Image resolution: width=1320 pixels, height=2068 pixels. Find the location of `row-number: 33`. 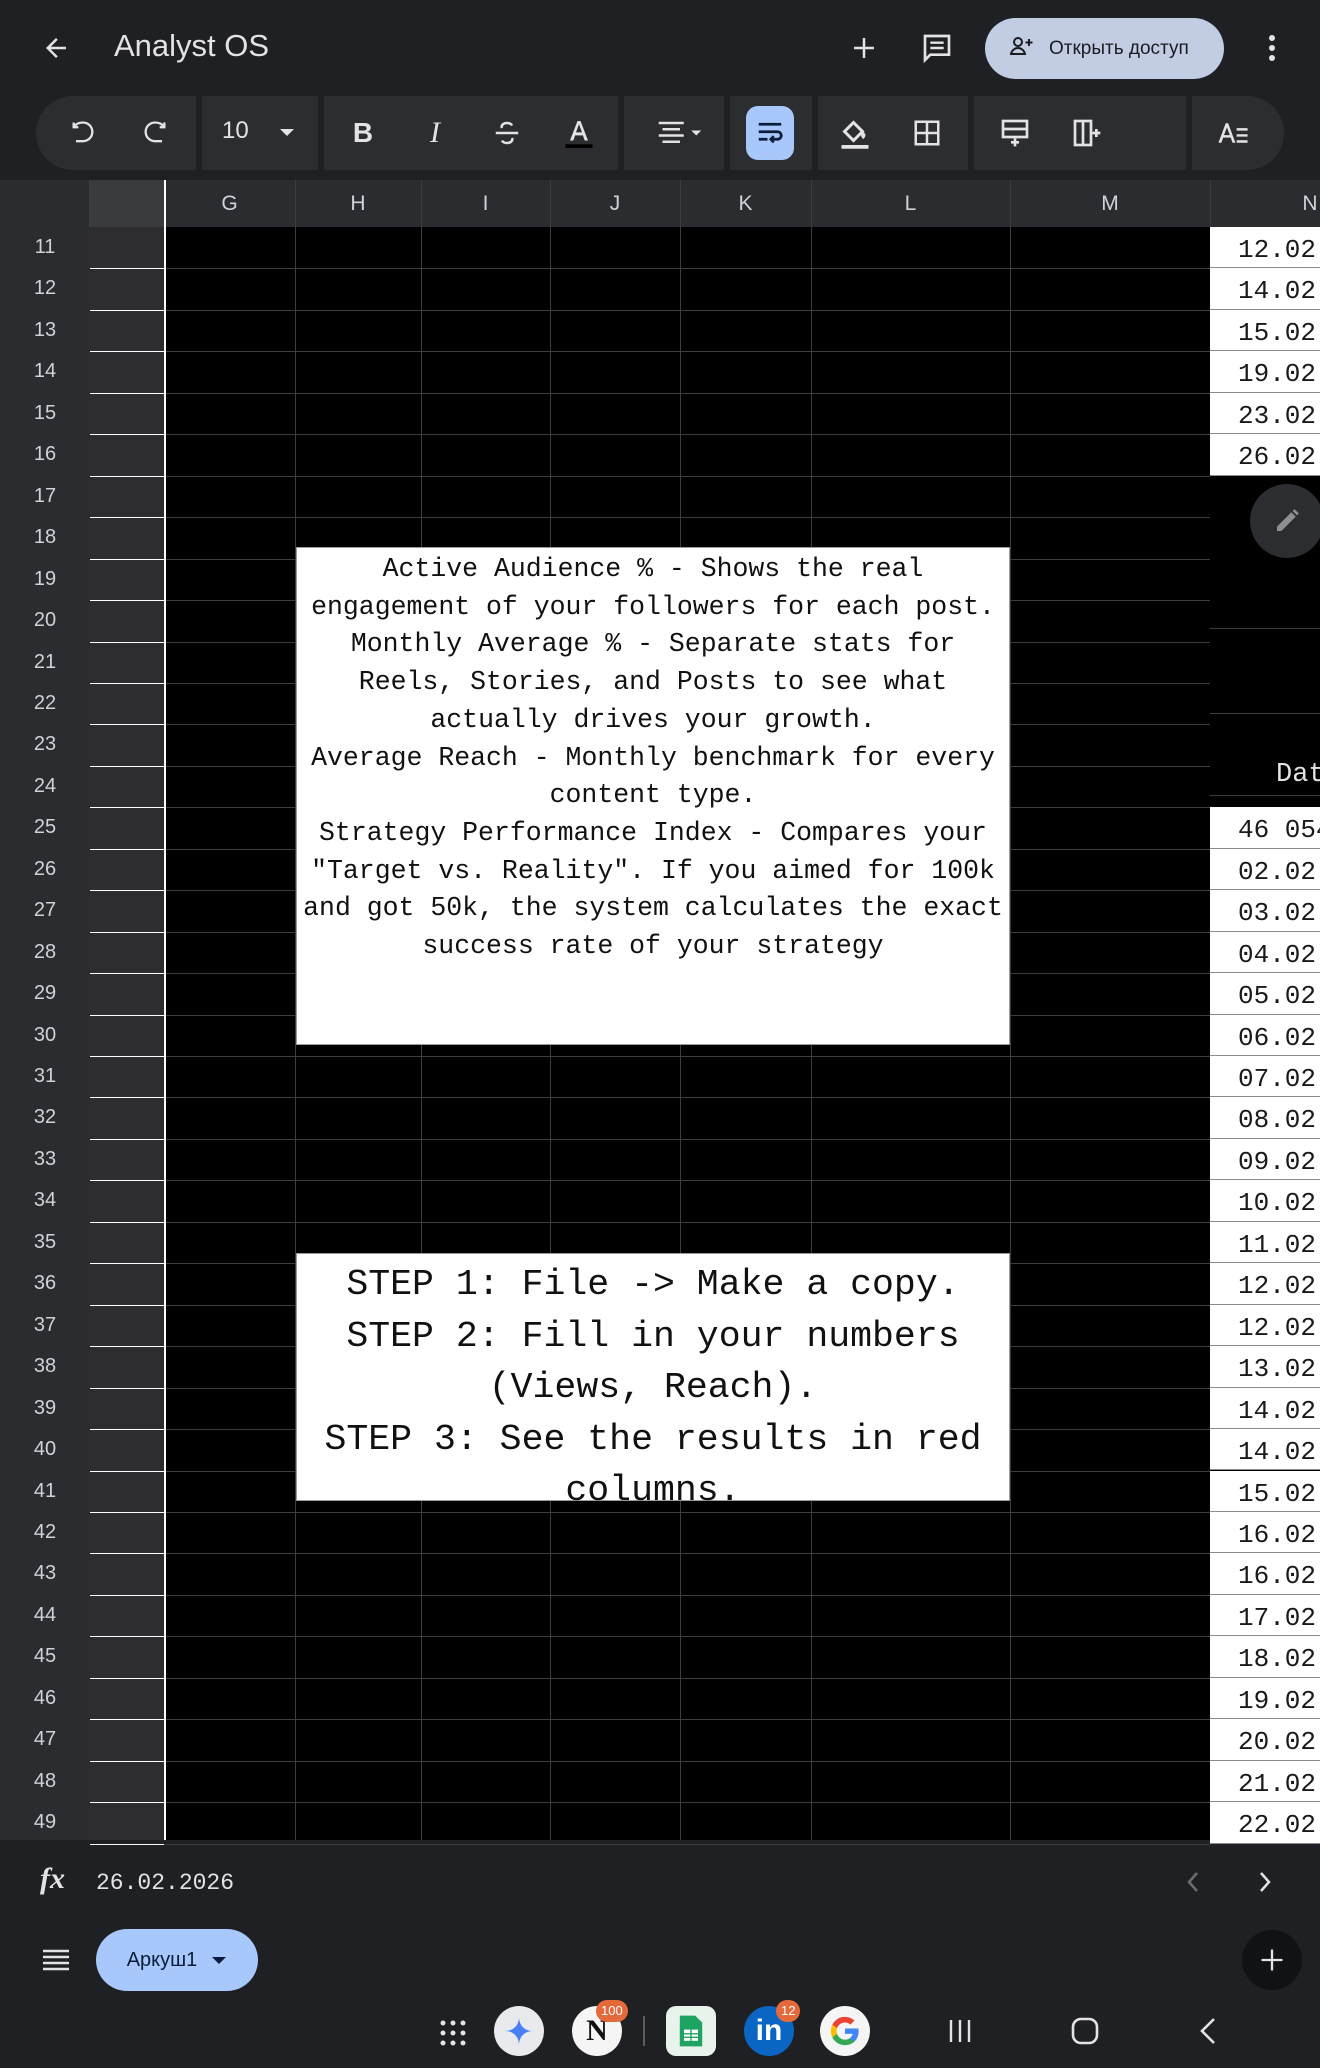

row-number: 33 is located at coordinates (45, 1159).